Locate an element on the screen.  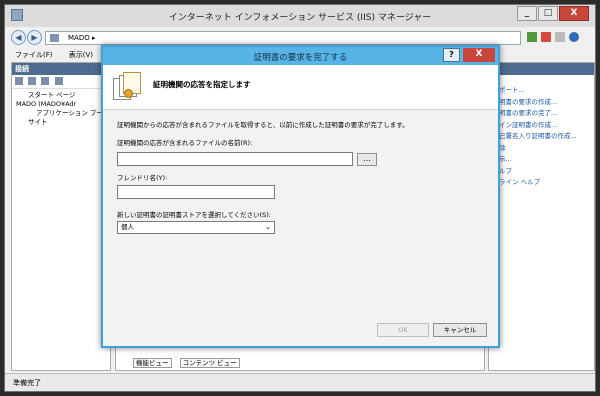
action-online-help: ライン ヘルプ is located at coordinates (546, 183).